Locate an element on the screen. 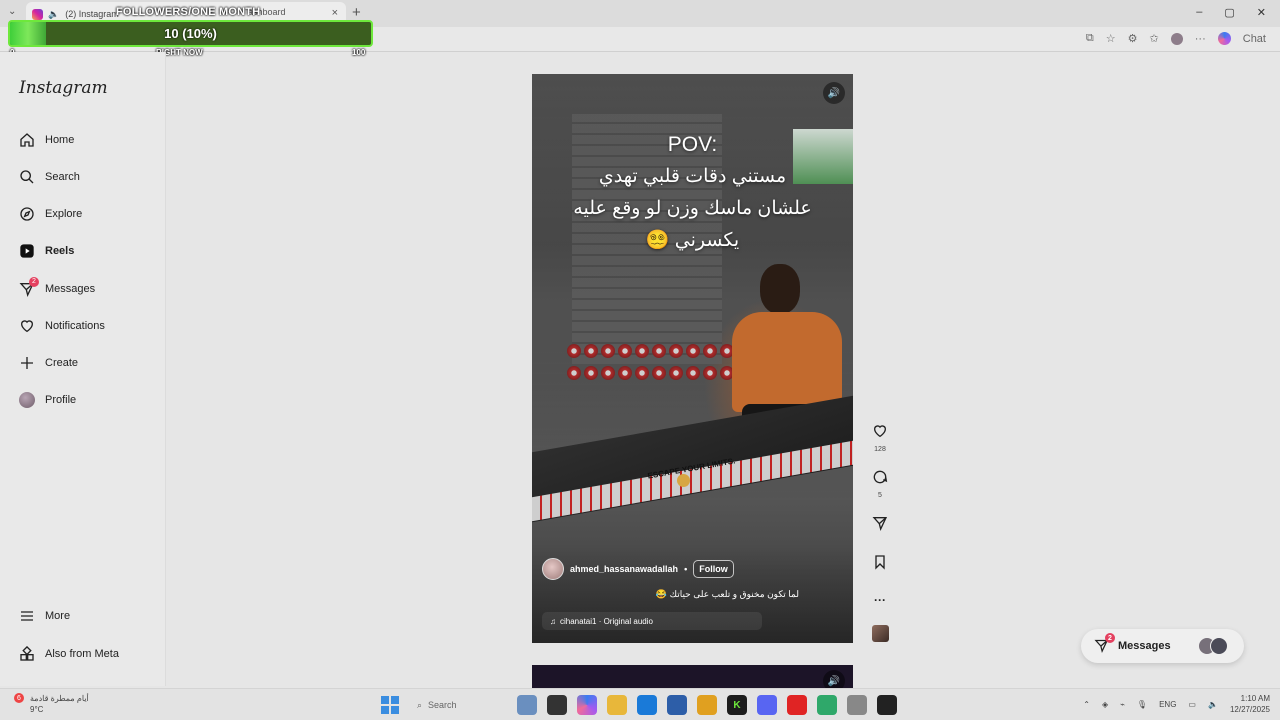  reel-author: ahmed_hassanawadallah • Follow is located at coordinates (638, 569).